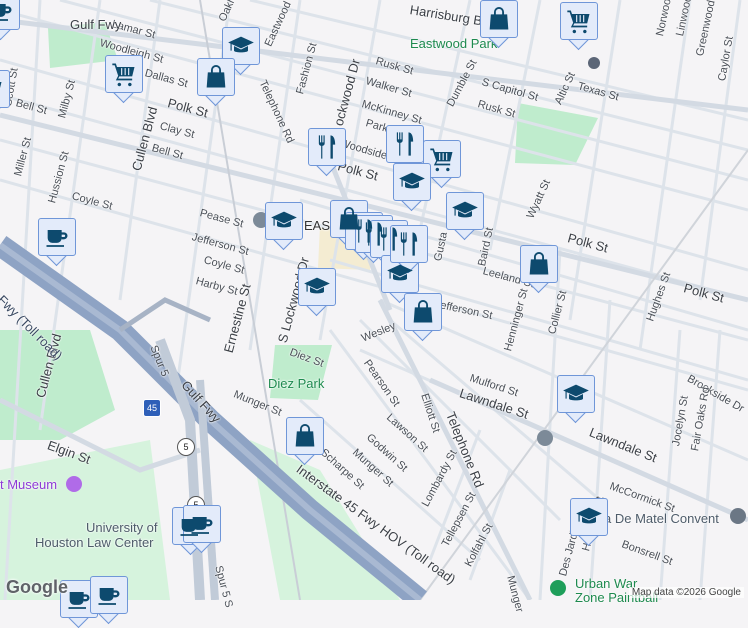 The image size is (748, 628). Describe the element at coordinates (94, 542) in the screenshot. I see `university-label: Houston Law Center` at that location.